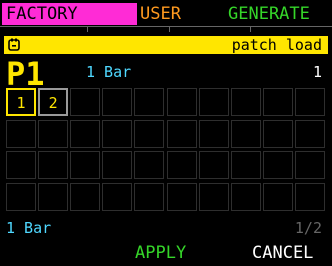 The image size is (332, 266). Describe the element at coordinates (269, 14) in the screenshot. I see `tab-generate: GENERATE` at that location.